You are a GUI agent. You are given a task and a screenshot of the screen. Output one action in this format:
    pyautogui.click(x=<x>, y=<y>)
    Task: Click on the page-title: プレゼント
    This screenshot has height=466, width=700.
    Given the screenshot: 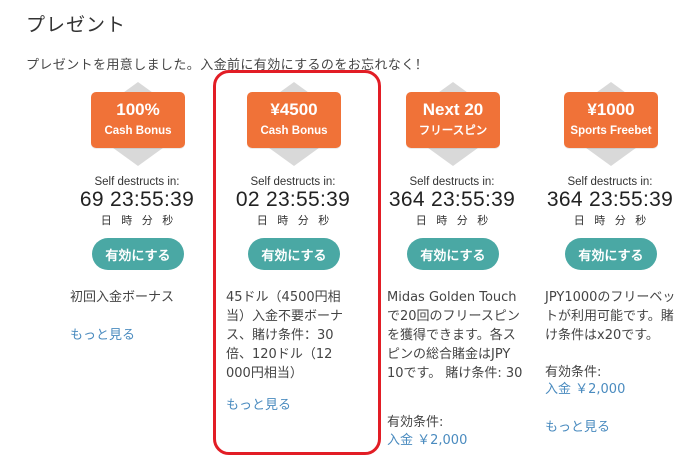 What is the action you would take?
    pyautogui.click(x=76, y=25)
    